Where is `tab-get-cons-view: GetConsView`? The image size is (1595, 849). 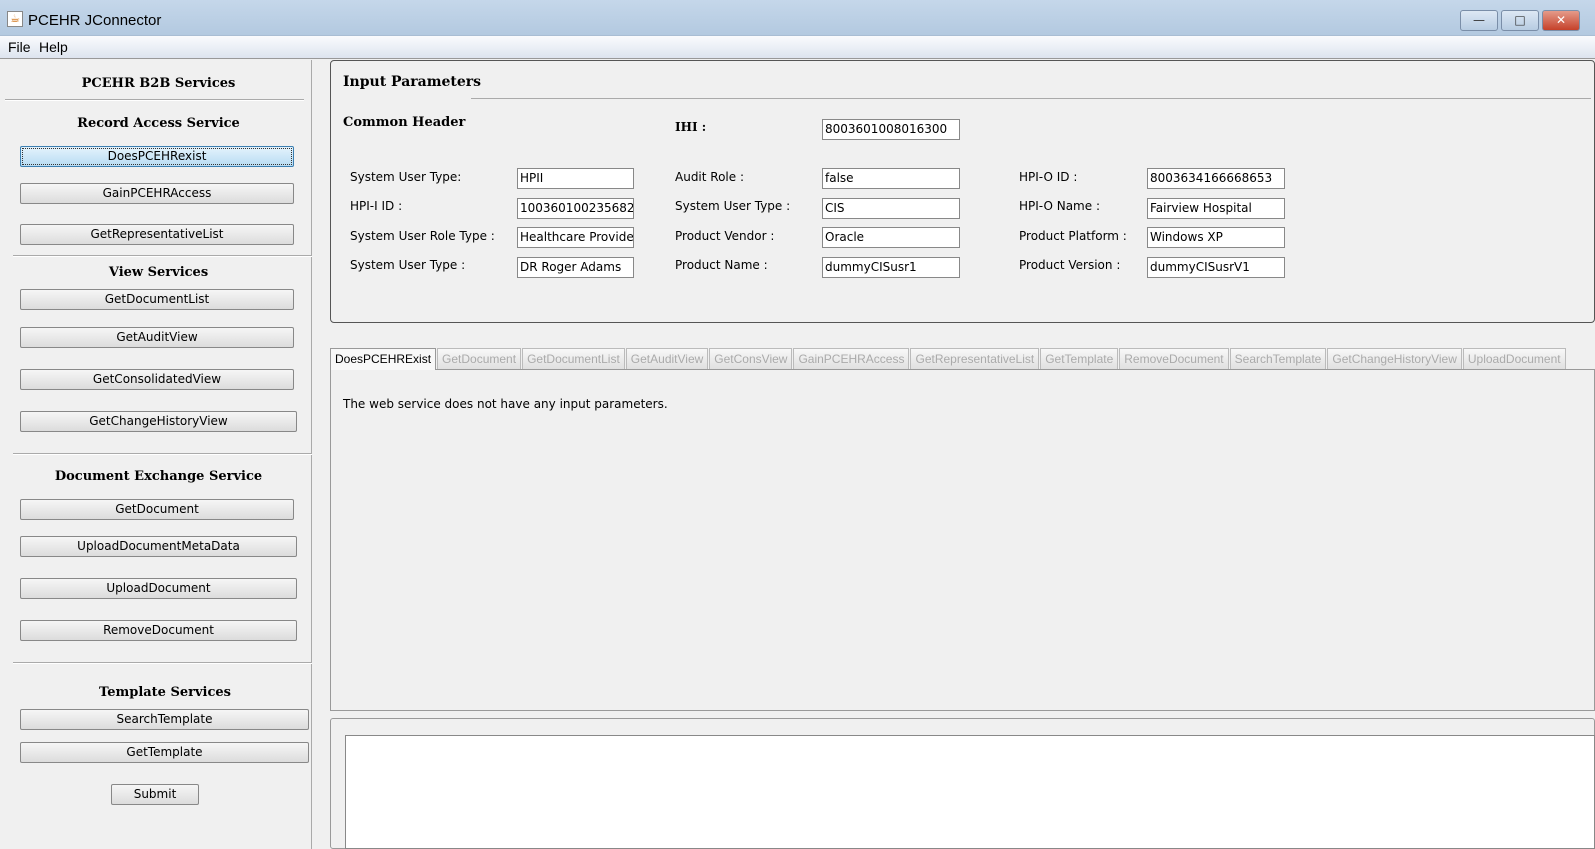
tab-get-cons-view: GetConsView is located at coordinates (751, 358).